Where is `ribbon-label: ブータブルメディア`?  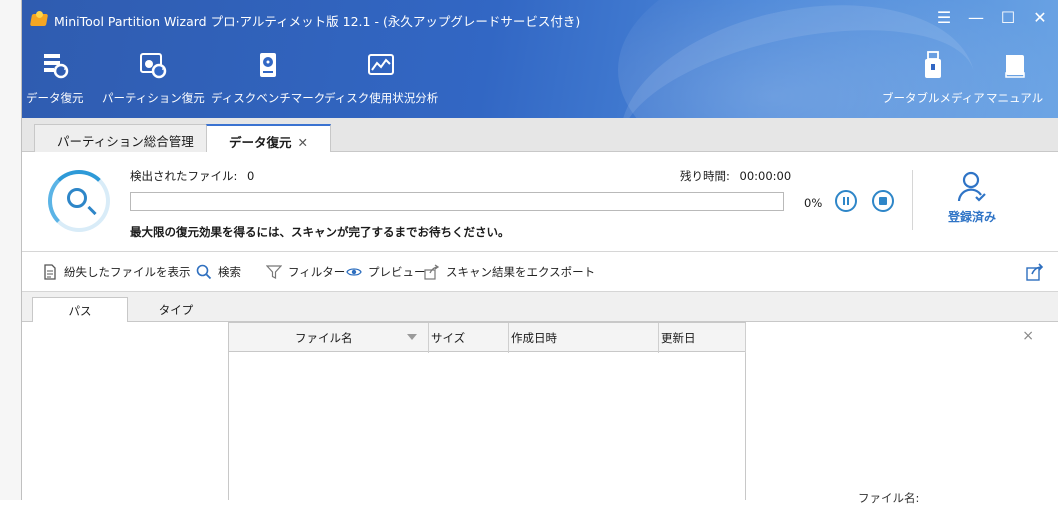
ribbon-label: ブータブルメディア is located at coordinates (933, 98).